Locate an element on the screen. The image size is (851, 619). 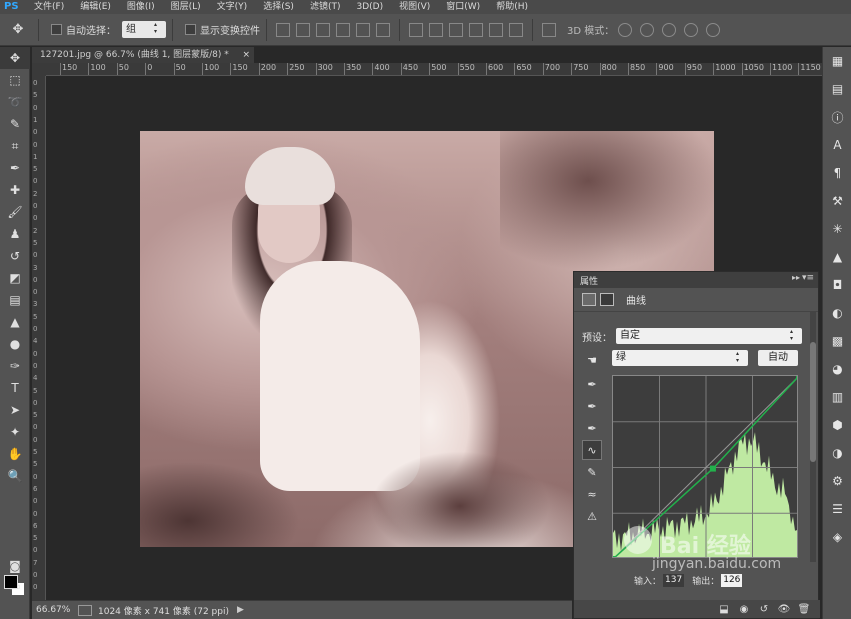
lasso-tool-icon: ➰ is located at coordinates (15, 102).